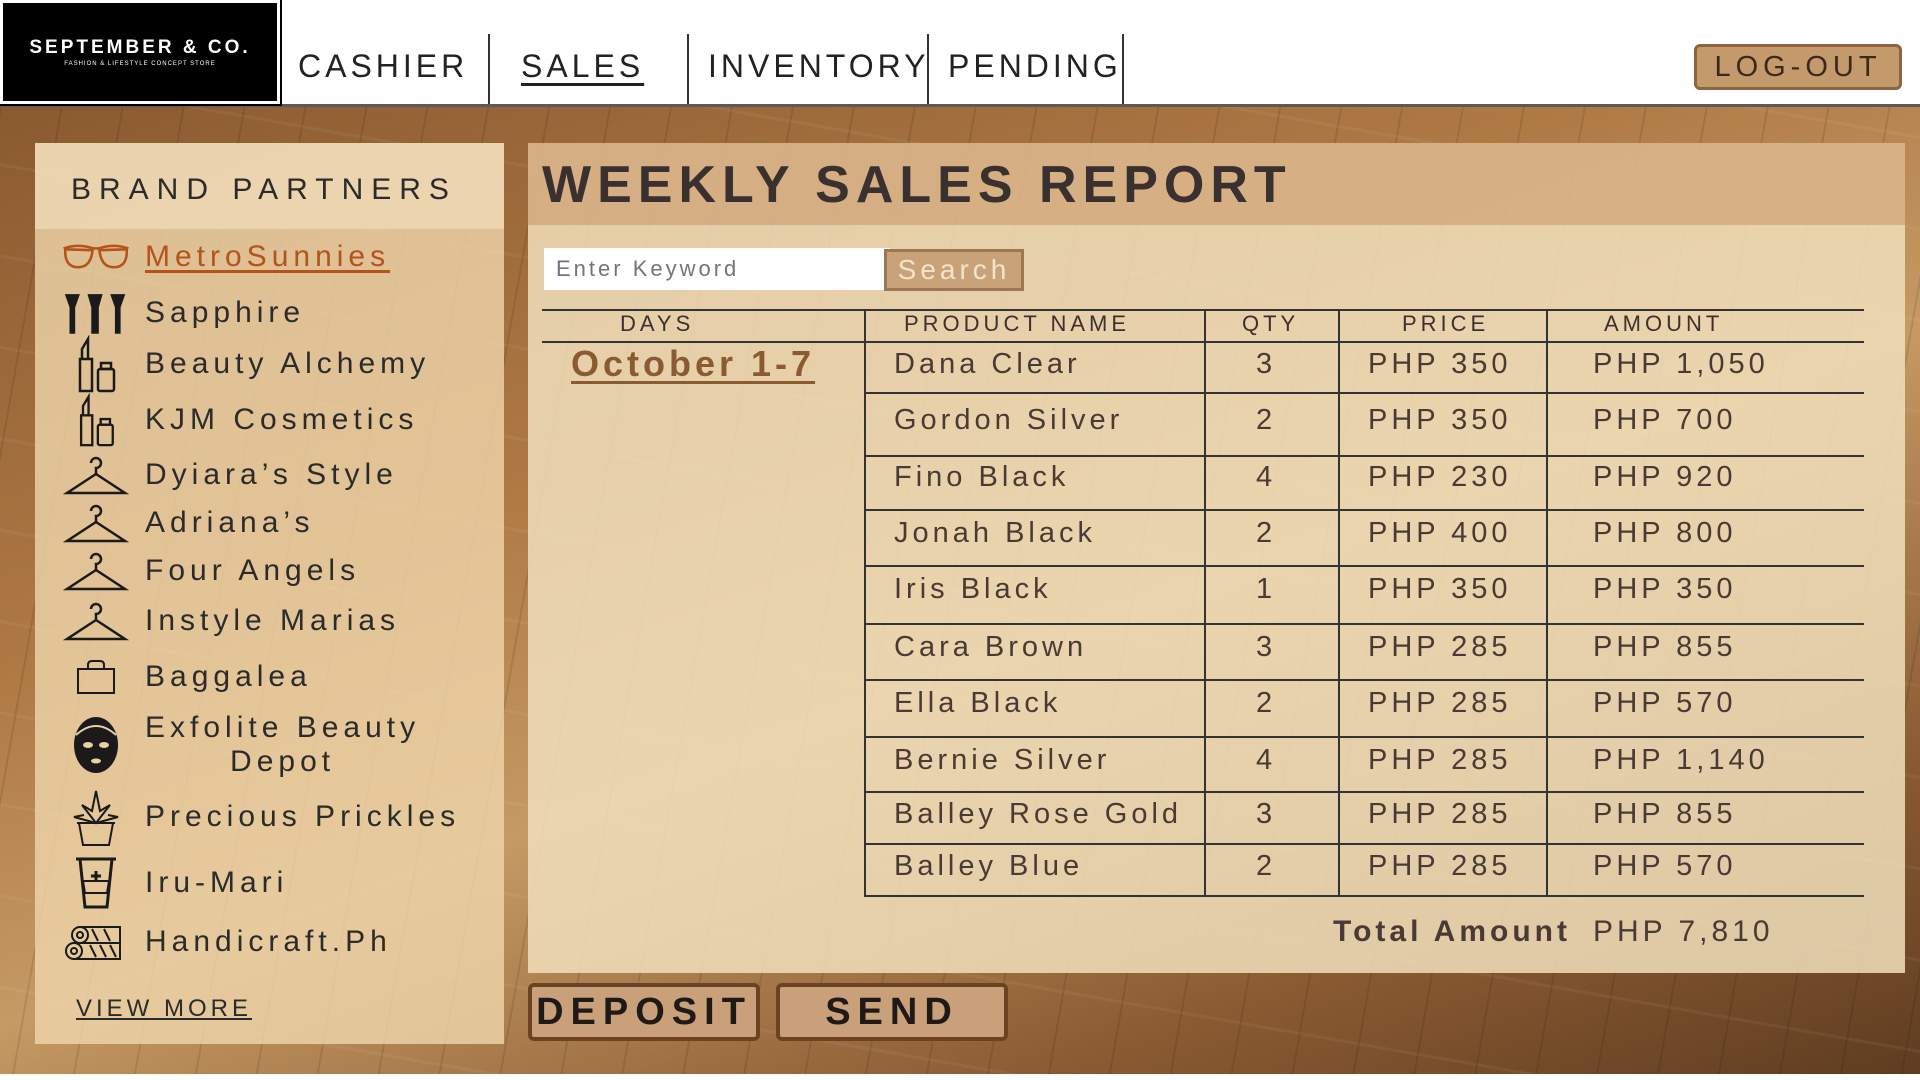 This screenshot has width=1920, height=1080. What do you see at coordinates (1665, 533) in the screenshot?
I see `cell-amount: PHP 800` at bounding box center [1665, 533].